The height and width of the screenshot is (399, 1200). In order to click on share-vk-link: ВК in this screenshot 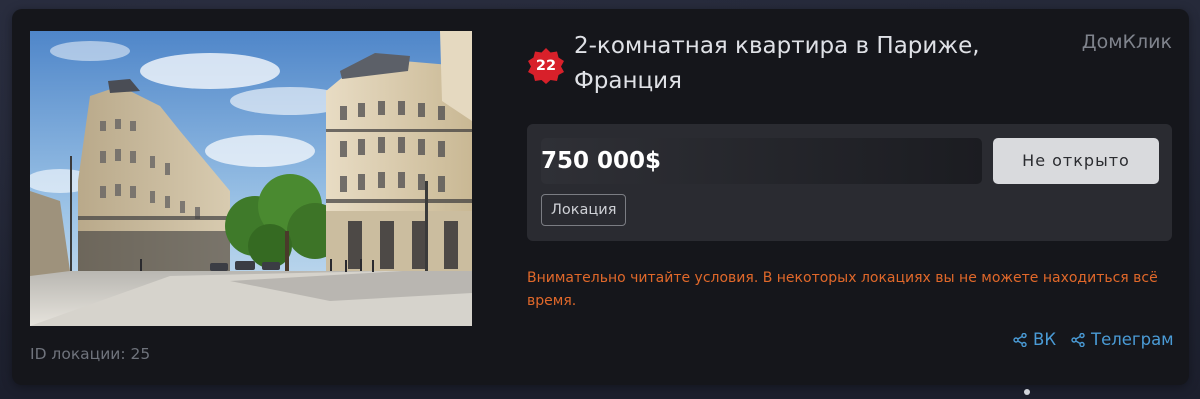, I will do `click(1034, 340)`.